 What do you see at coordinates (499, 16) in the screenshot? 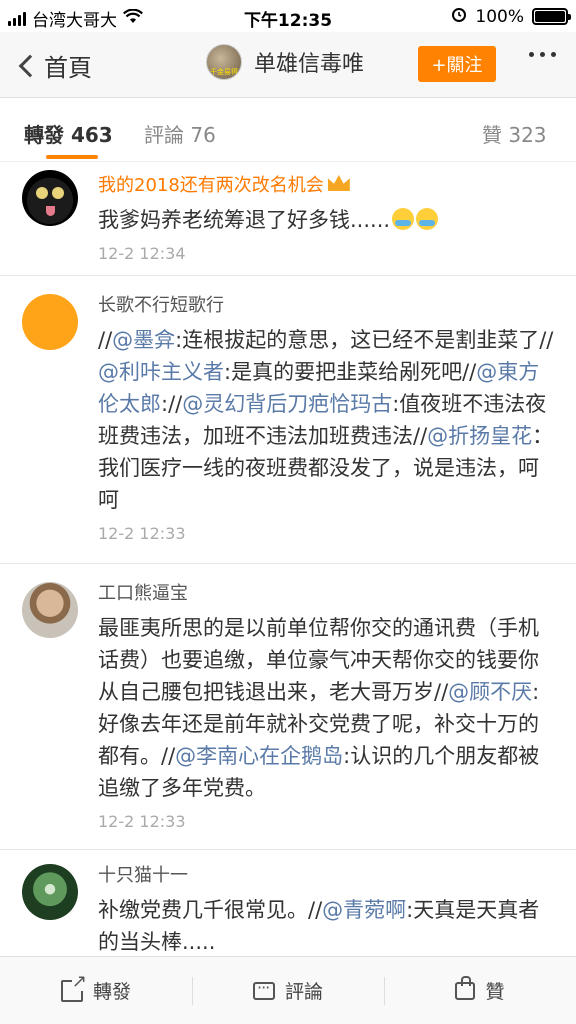
I see `battery-percent: 100%` at bounding box center [499, 16].